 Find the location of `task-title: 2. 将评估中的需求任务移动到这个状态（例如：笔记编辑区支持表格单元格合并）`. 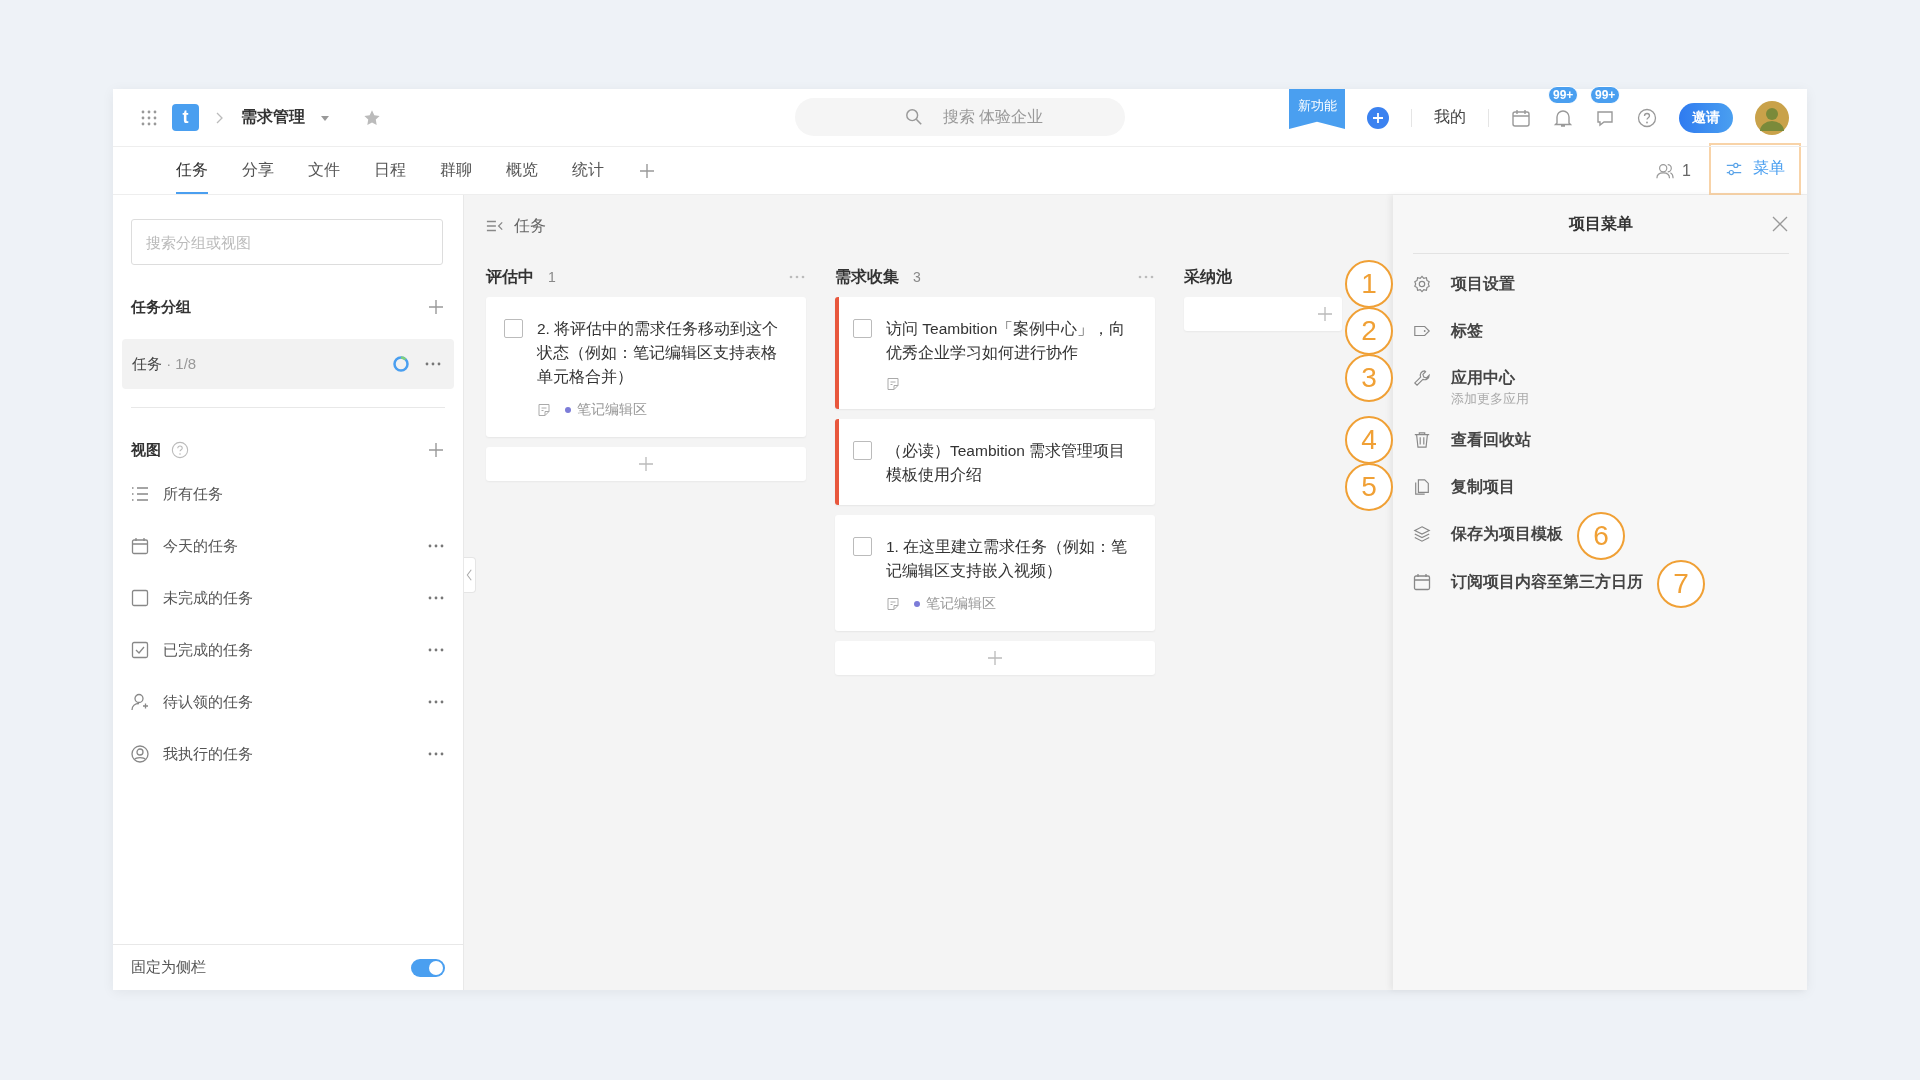

task-title: 2. 将评估中的需求任务移动到这个状态（例如：笔记编辑区支持表格单元格合并） is located at coordinates (658, 353).